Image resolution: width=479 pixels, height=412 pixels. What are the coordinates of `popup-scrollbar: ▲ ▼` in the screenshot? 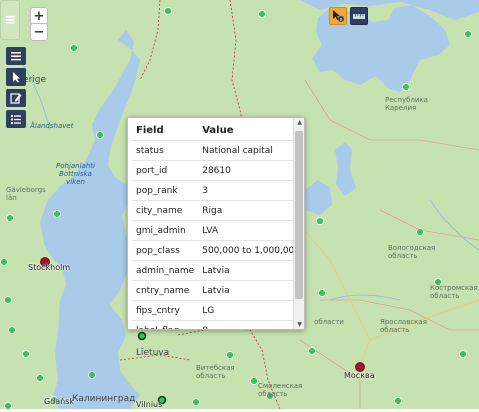 It's located at (298, 223).